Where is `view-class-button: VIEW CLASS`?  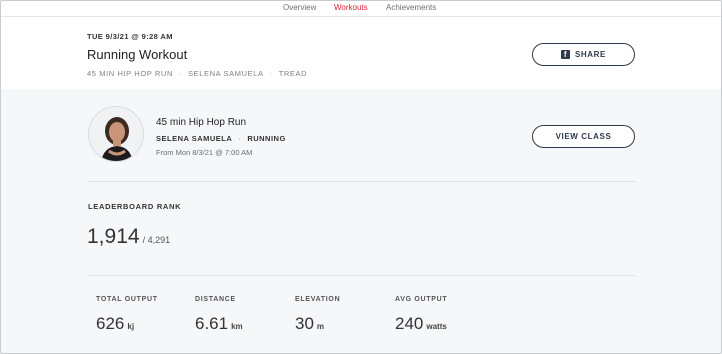
view-class-button: VIEW CLASS is located at coordinates (583, 136).